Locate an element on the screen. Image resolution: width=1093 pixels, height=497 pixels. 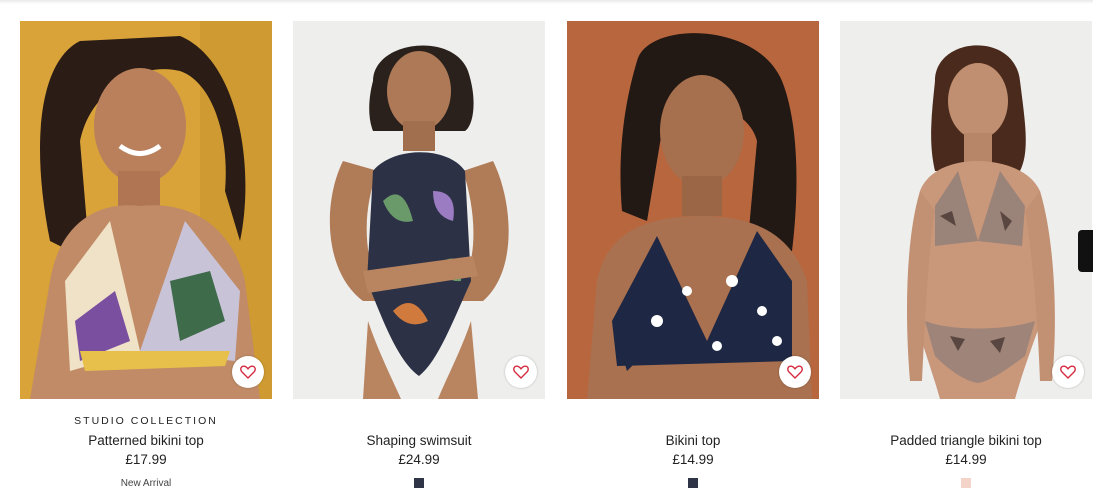
product-info: Padded triangle bikini top £14.99 is located at coordinates (966, 452).